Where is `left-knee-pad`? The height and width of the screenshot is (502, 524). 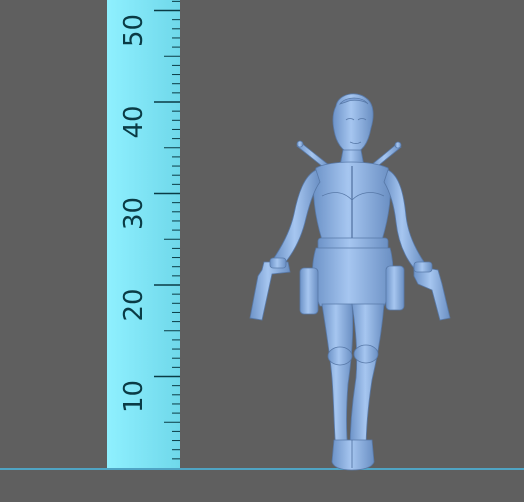
left-knee-pad is located at coordinates (340, 356).